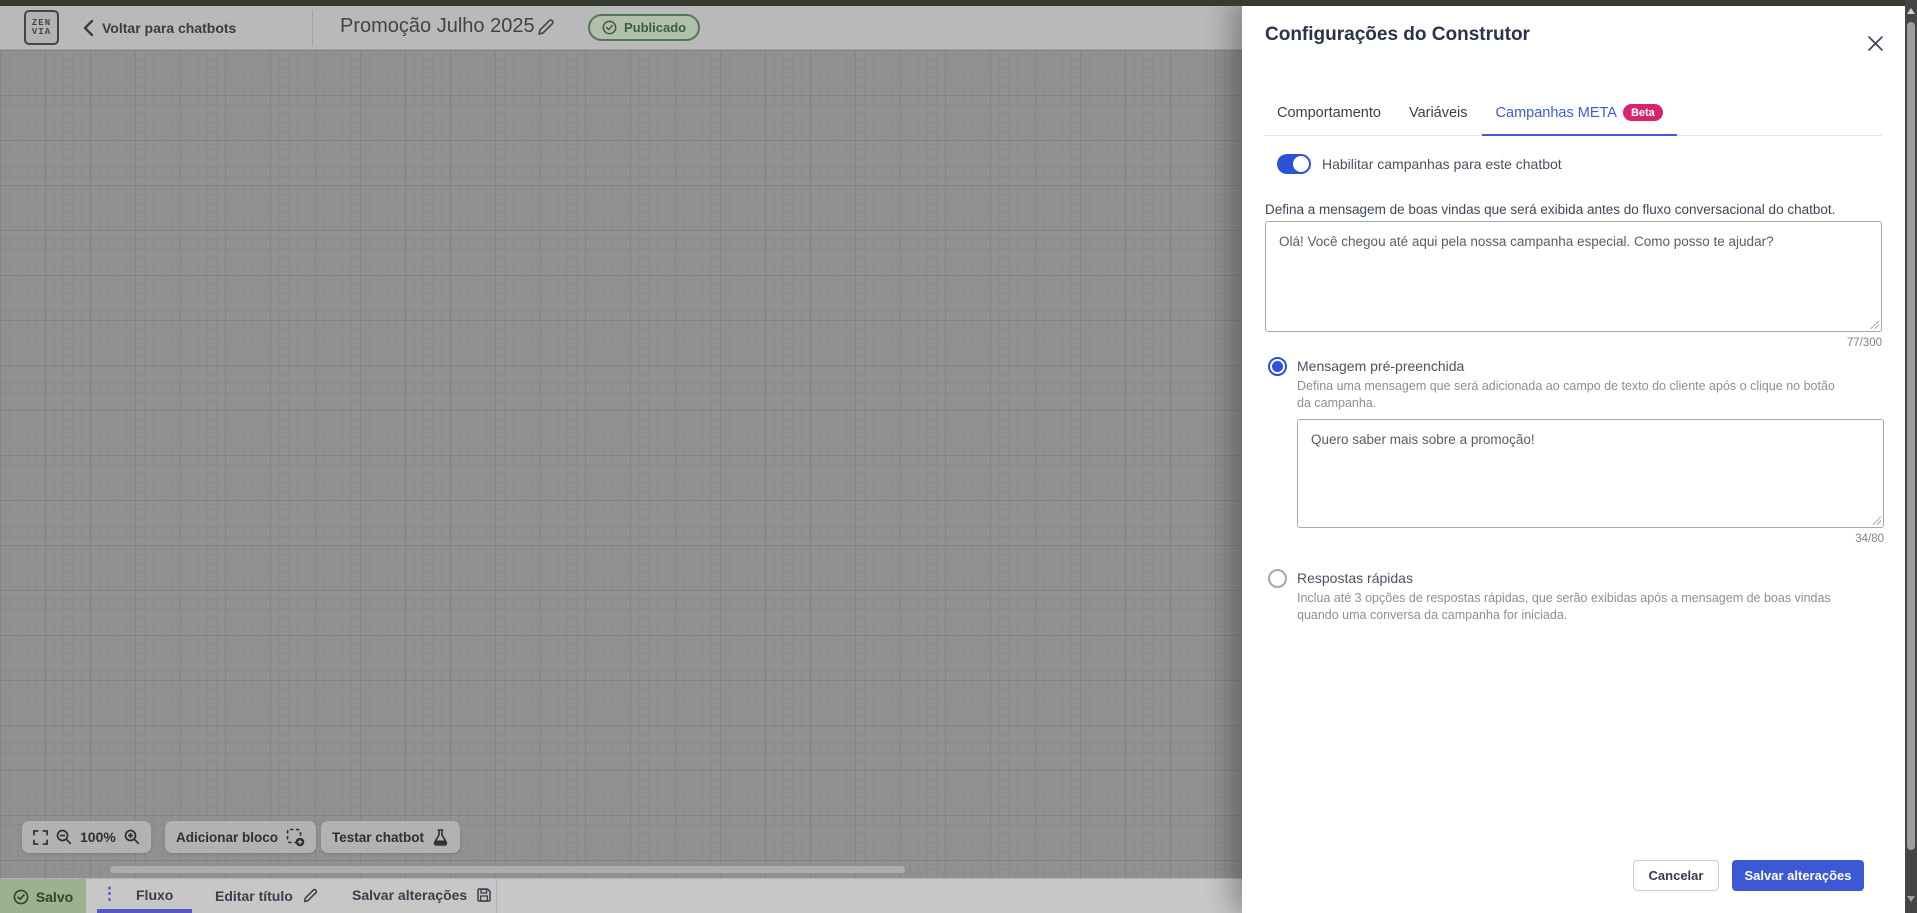  I want to click on zenvia-logo: ZEN VIA, so click(41, 27).